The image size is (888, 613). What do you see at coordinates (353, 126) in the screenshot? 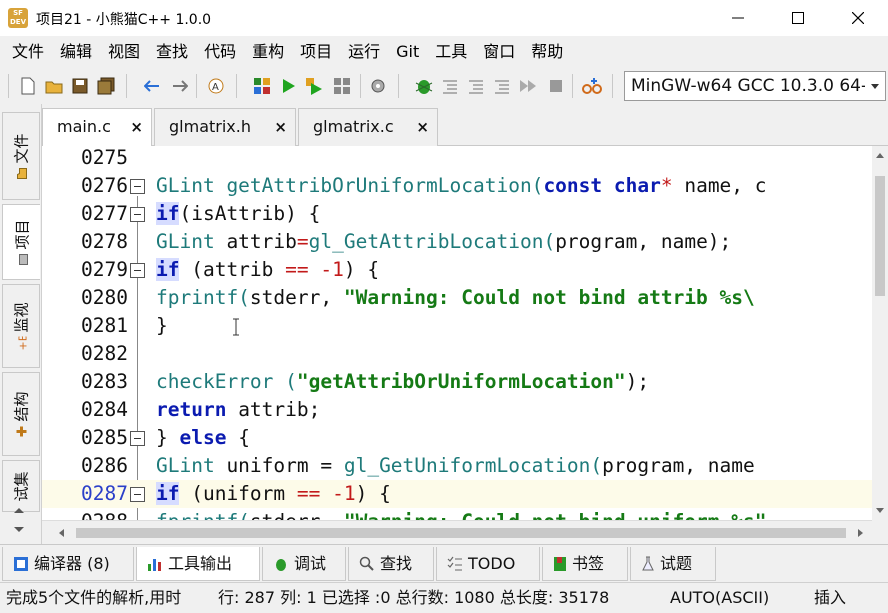
I see `tab-label: glmatrix.c` at bounding box center [353, 126].